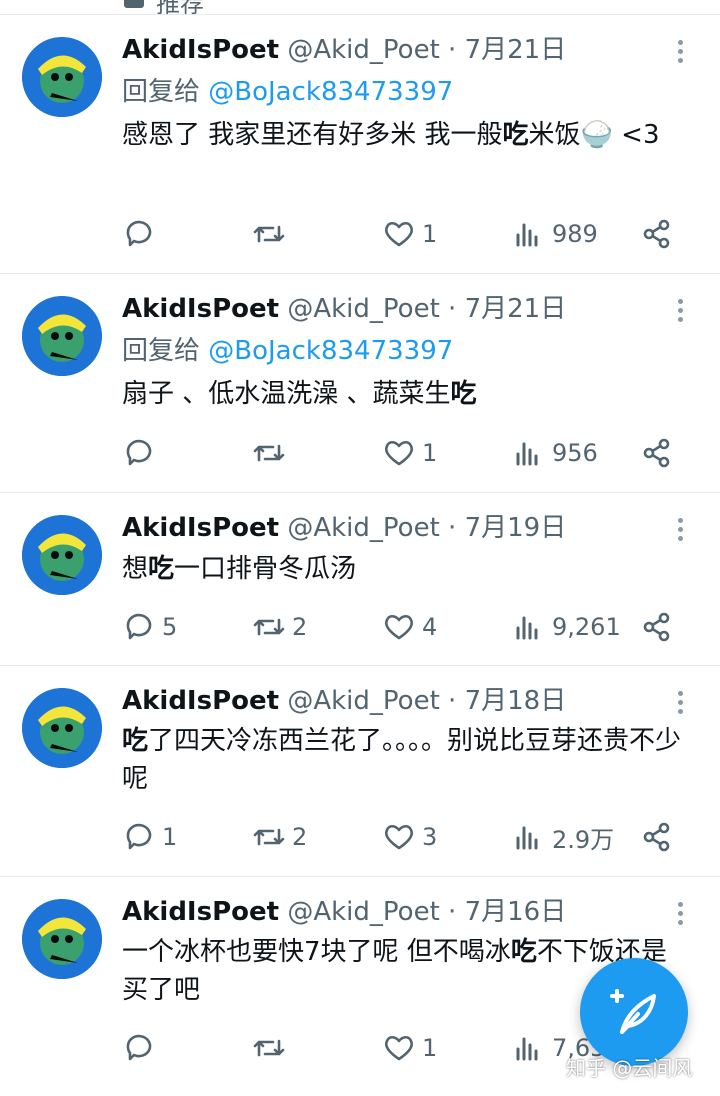 This screenshot has height=1096, width=720. I want to click on views-button: 989, so click(555, 234).